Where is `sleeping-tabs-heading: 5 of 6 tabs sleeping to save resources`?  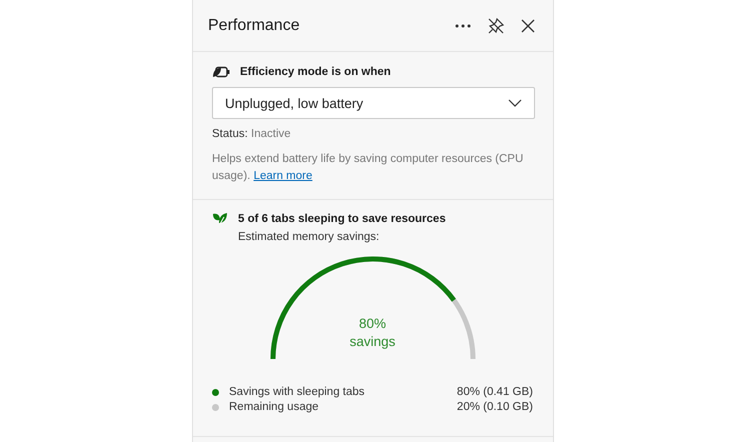 sleeping-tabs-heading: 5 of 6 tabs sleeping to save resources is located at coordinates (342, 219).